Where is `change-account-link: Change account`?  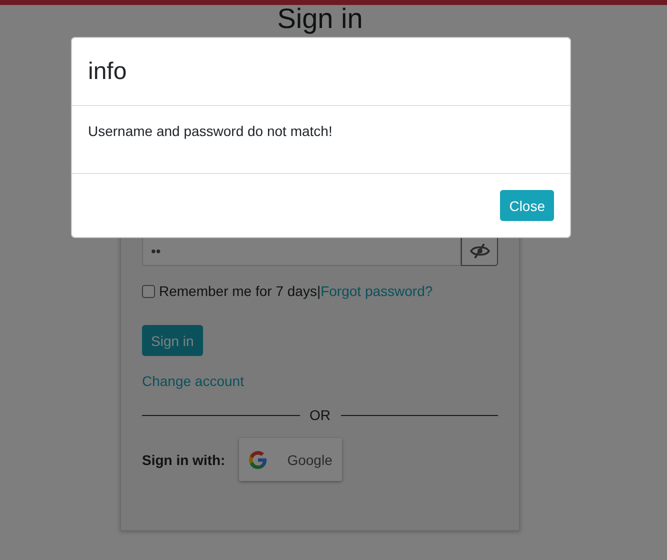 change-account-link: Change account is located at coordinates (193, 381).